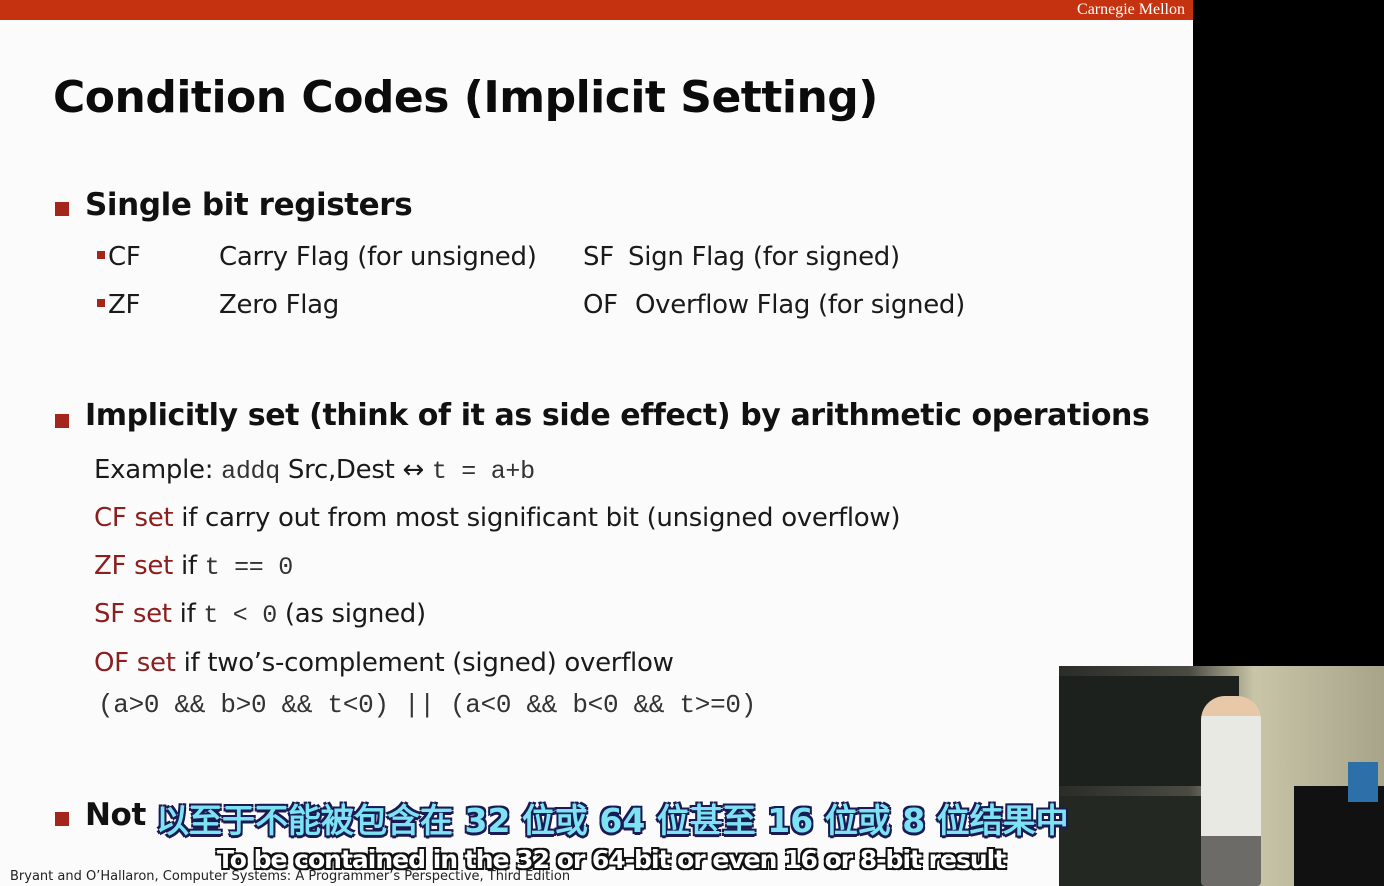 This screenshot has width=1384, height=886. Describe the element at coordinates (764, 257) in the screenshot. I see `flag-desc: Sign Flag (for signed)` at that location.